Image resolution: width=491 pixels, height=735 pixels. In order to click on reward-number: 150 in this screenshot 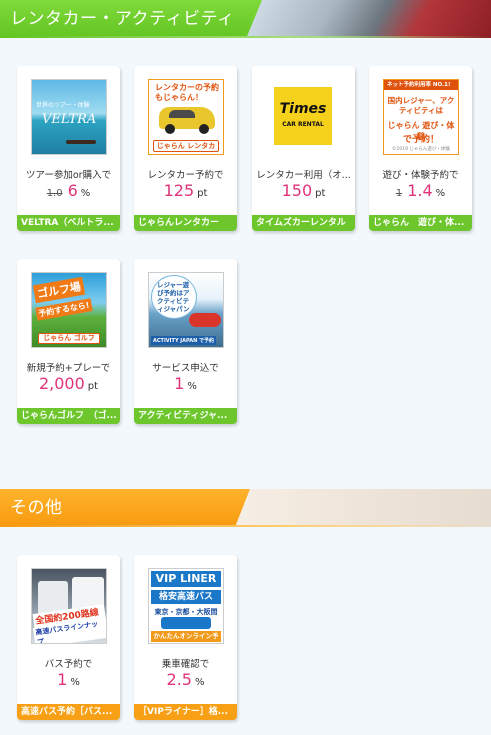, I will do `click(297, 190)`.